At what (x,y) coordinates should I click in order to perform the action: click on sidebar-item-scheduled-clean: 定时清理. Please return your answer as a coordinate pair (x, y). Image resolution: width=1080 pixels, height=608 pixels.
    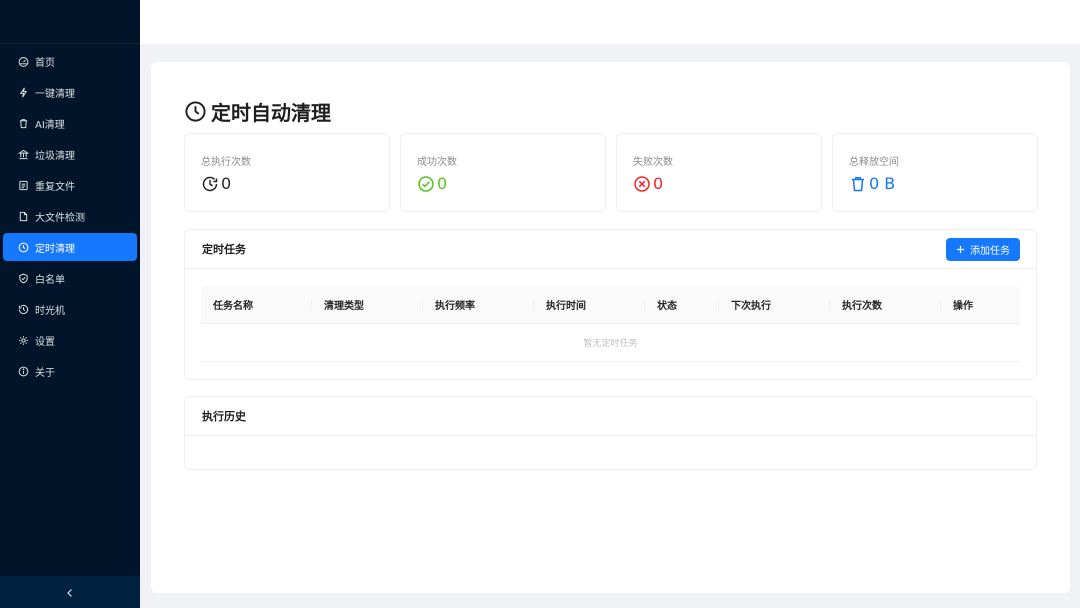
    Looking at the image, I should click on (70, 247).